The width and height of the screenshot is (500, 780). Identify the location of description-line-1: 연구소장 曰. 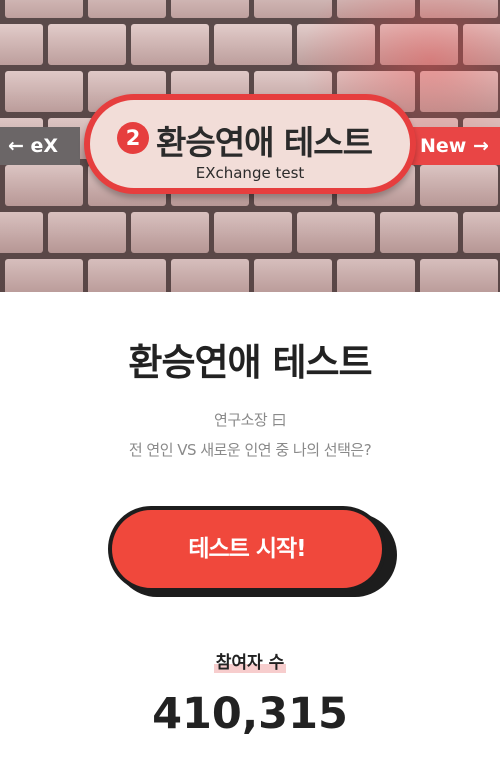
(250, 420).